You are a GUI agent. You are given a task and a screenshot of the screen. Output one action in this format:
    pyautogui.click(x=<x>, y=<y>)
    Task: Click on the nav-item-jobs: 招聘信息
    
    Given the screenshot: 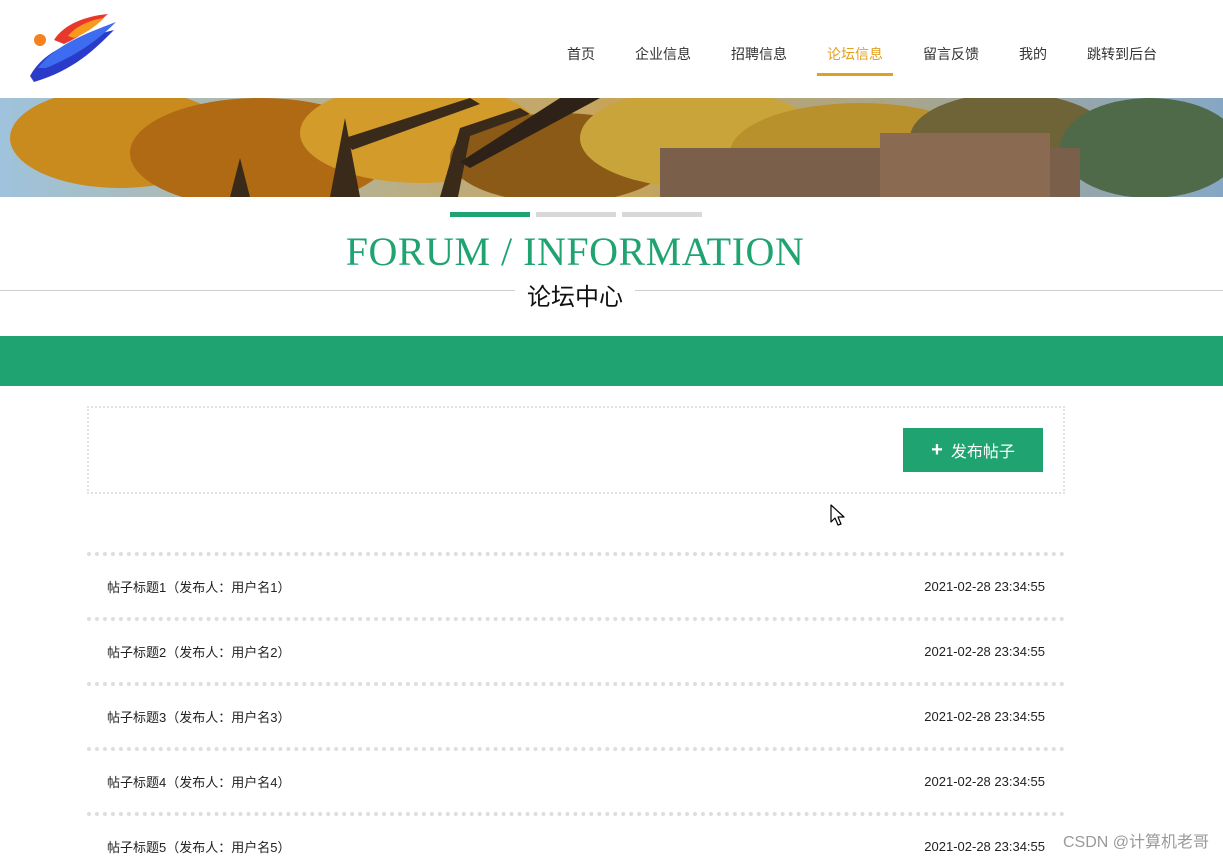 What is the action you would take?
    pyautogui.click(x=759, y=56)
    